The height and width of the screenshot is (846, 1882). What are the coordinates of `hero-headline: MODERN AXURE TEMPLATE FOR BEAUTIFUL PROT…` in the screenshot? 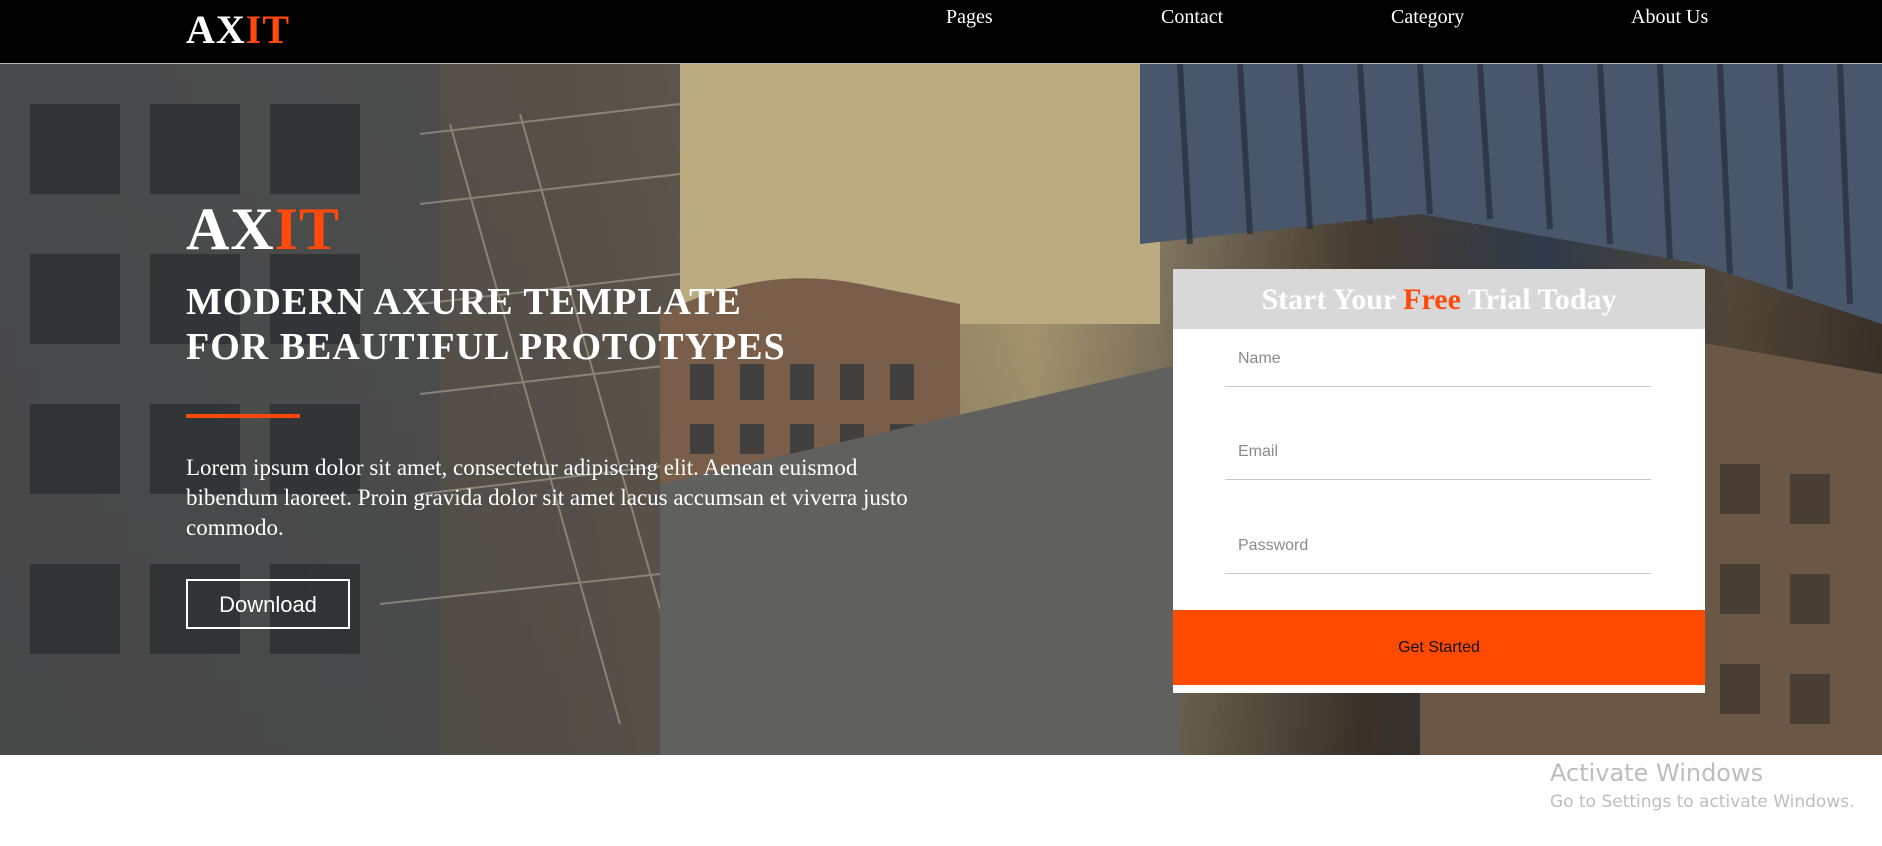 It's located at (536, 325).